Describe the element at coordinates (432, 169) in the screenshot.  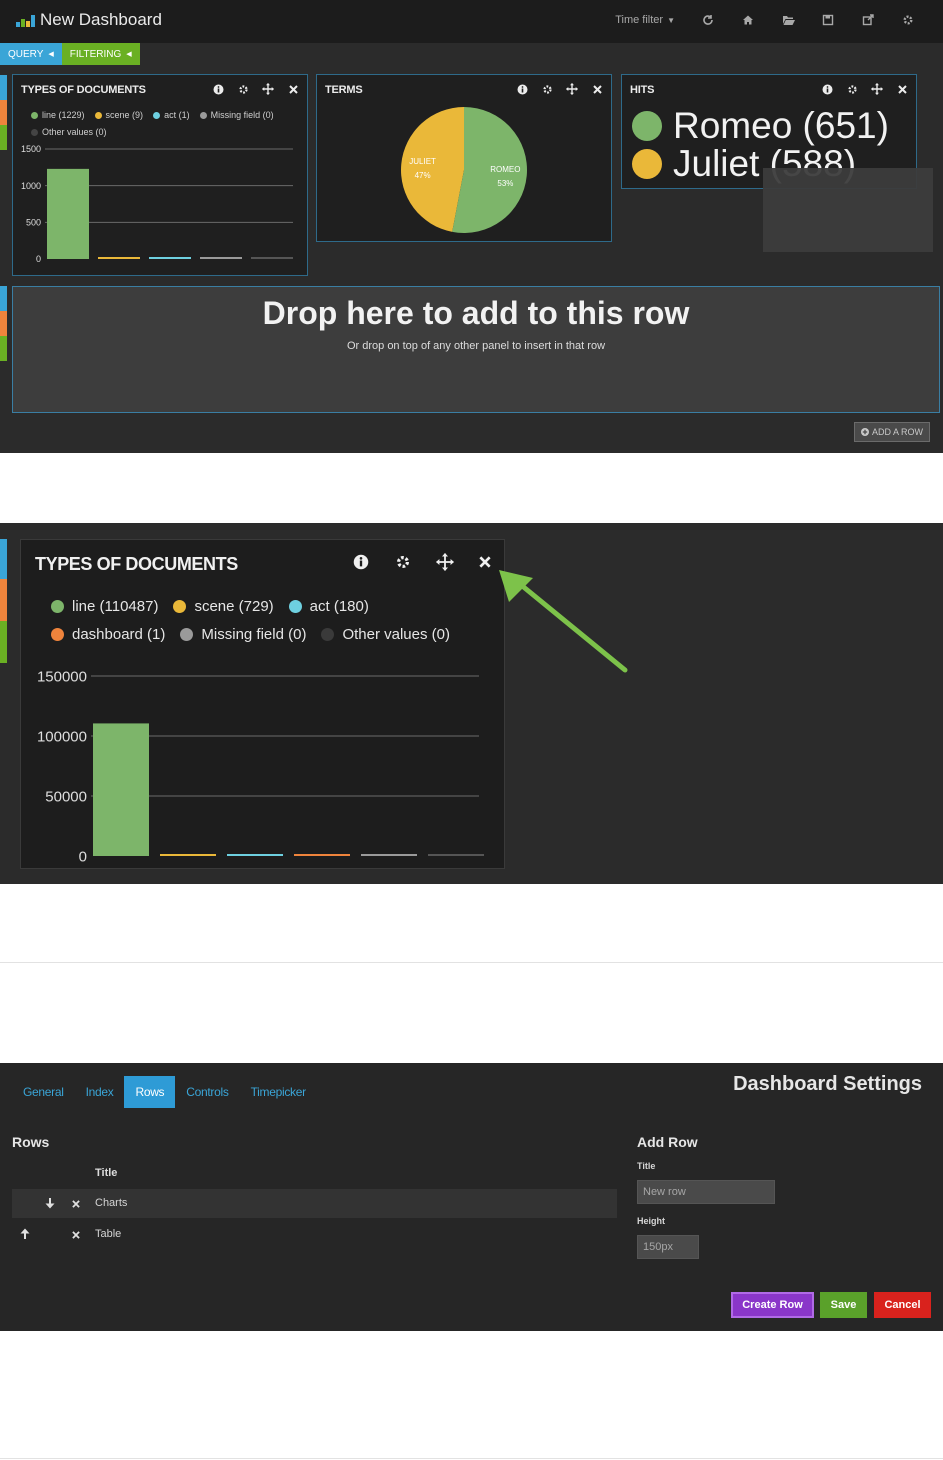
I see `pie-slice-juliet` at that location.